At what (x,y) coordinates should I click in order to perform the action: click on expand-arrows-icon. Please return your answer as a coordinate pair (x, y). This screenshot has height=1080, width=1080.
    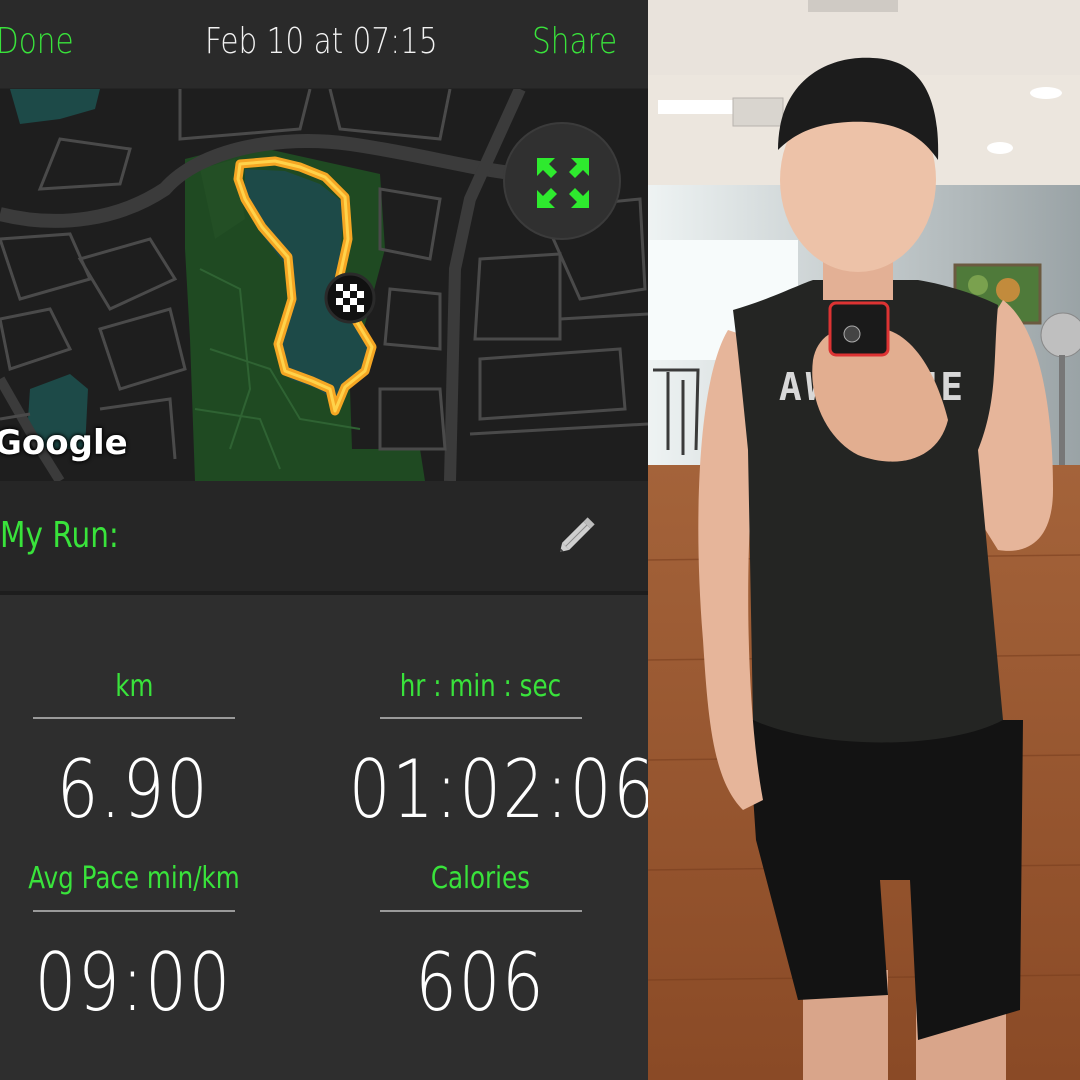
    Looking at the image, I should click on (563, 183).